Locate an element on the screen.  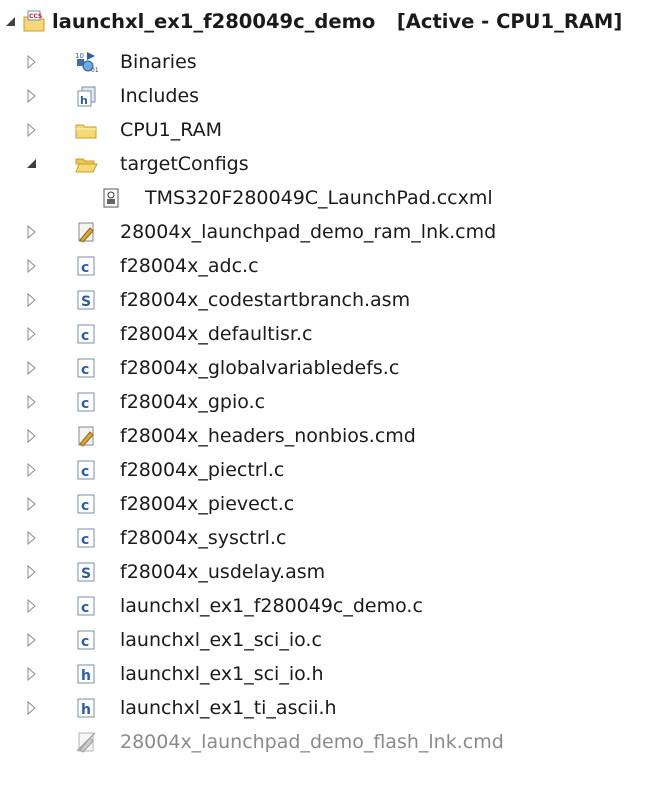
tree-item-label: f28004x_sysctrl.c is located at coordinates (203, 538).